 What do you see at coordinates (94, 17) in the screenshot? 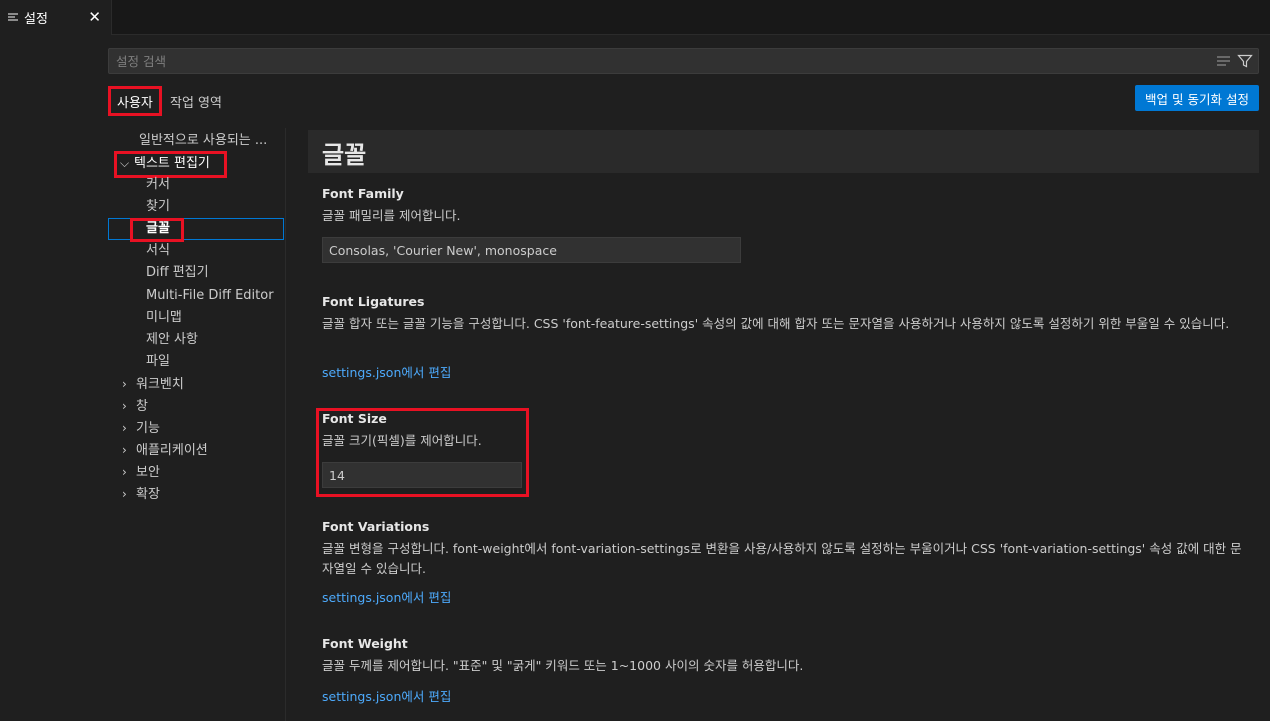
I see `close-icon: ✕` at bounding box center [94, 17].